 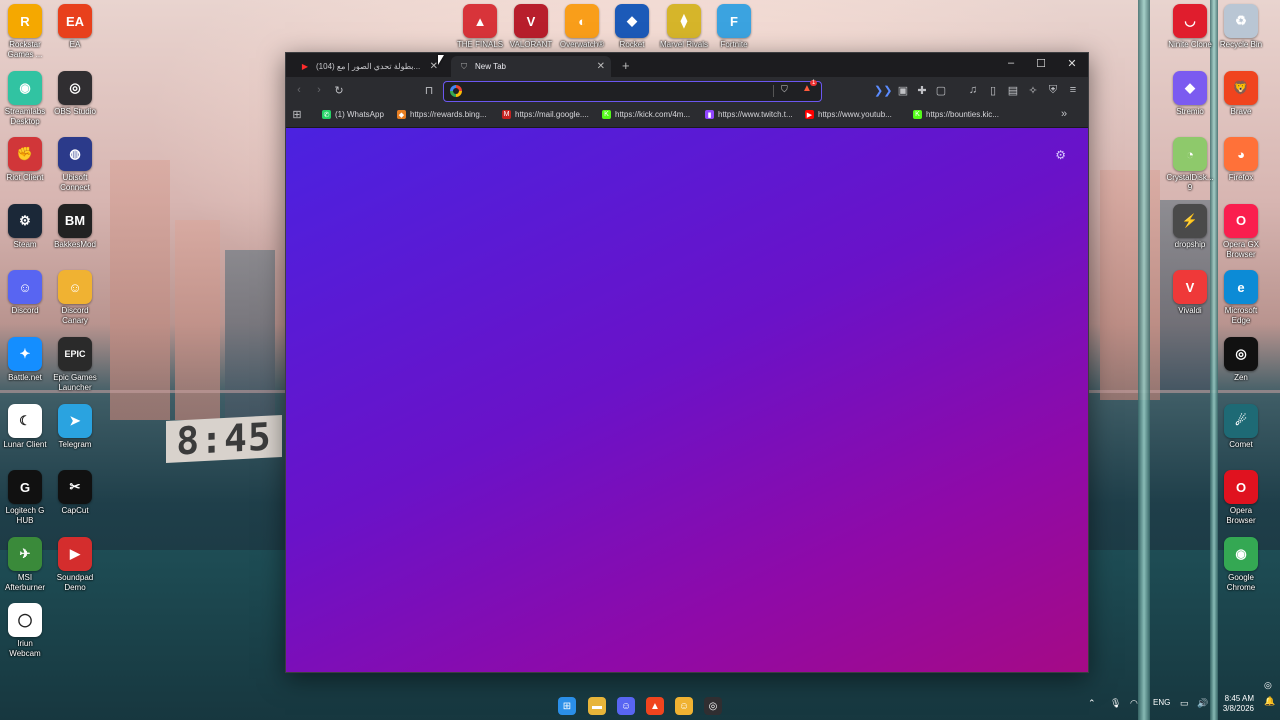 What do you see at coordinates (1190, 165) in the screenshot?
I see `desktop-shortcut: ◔ CrystalDisk... 9` at bounding box center [1190, 165].